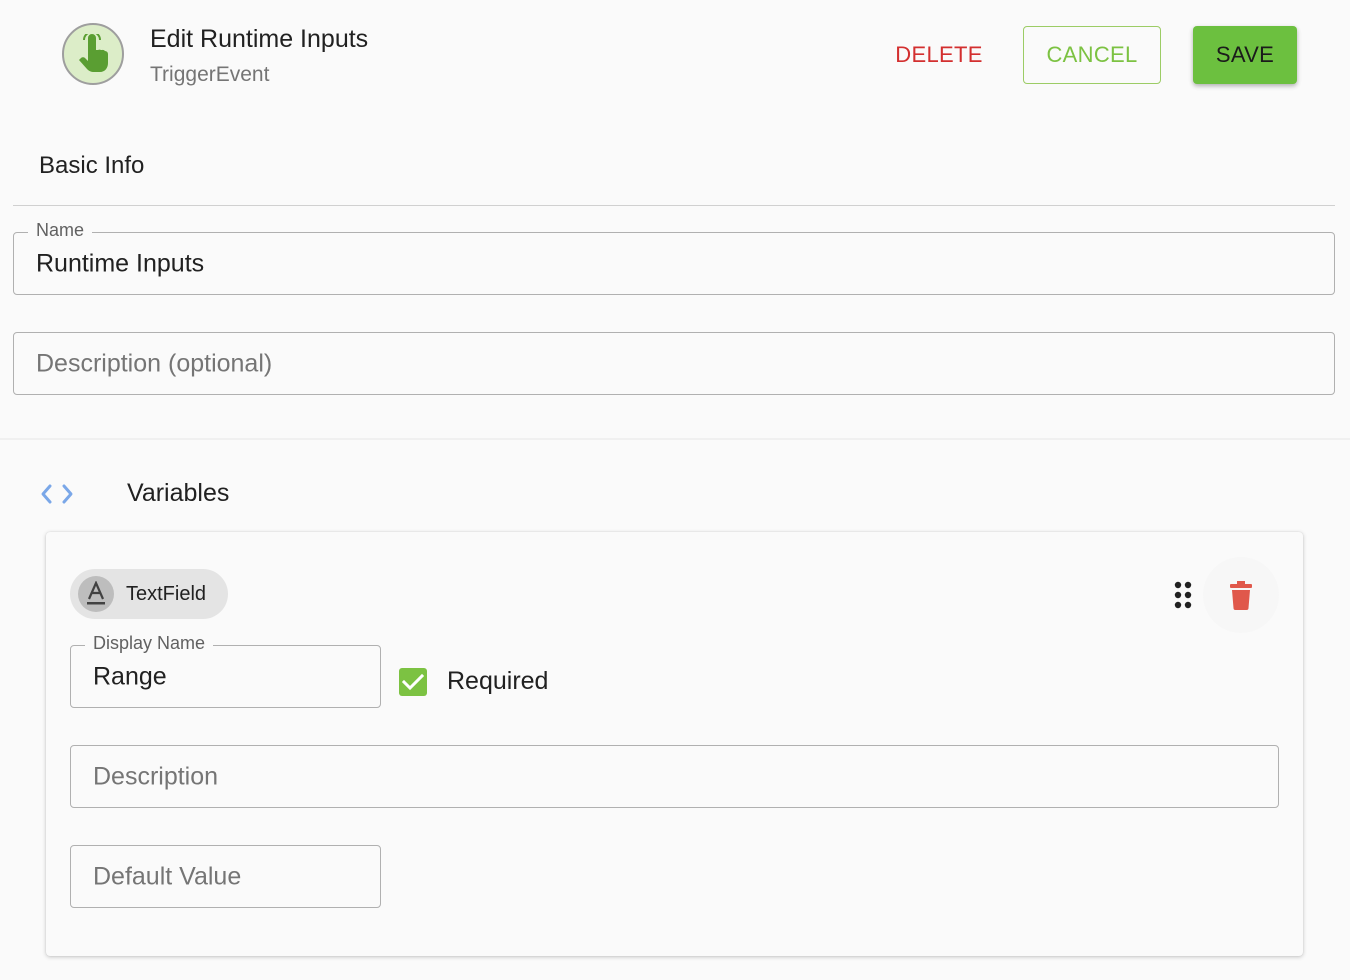  Describe the element at coordinates (154, 363) in the screenshot. I see `description-field-placeholder: Description (optional)` at that location.